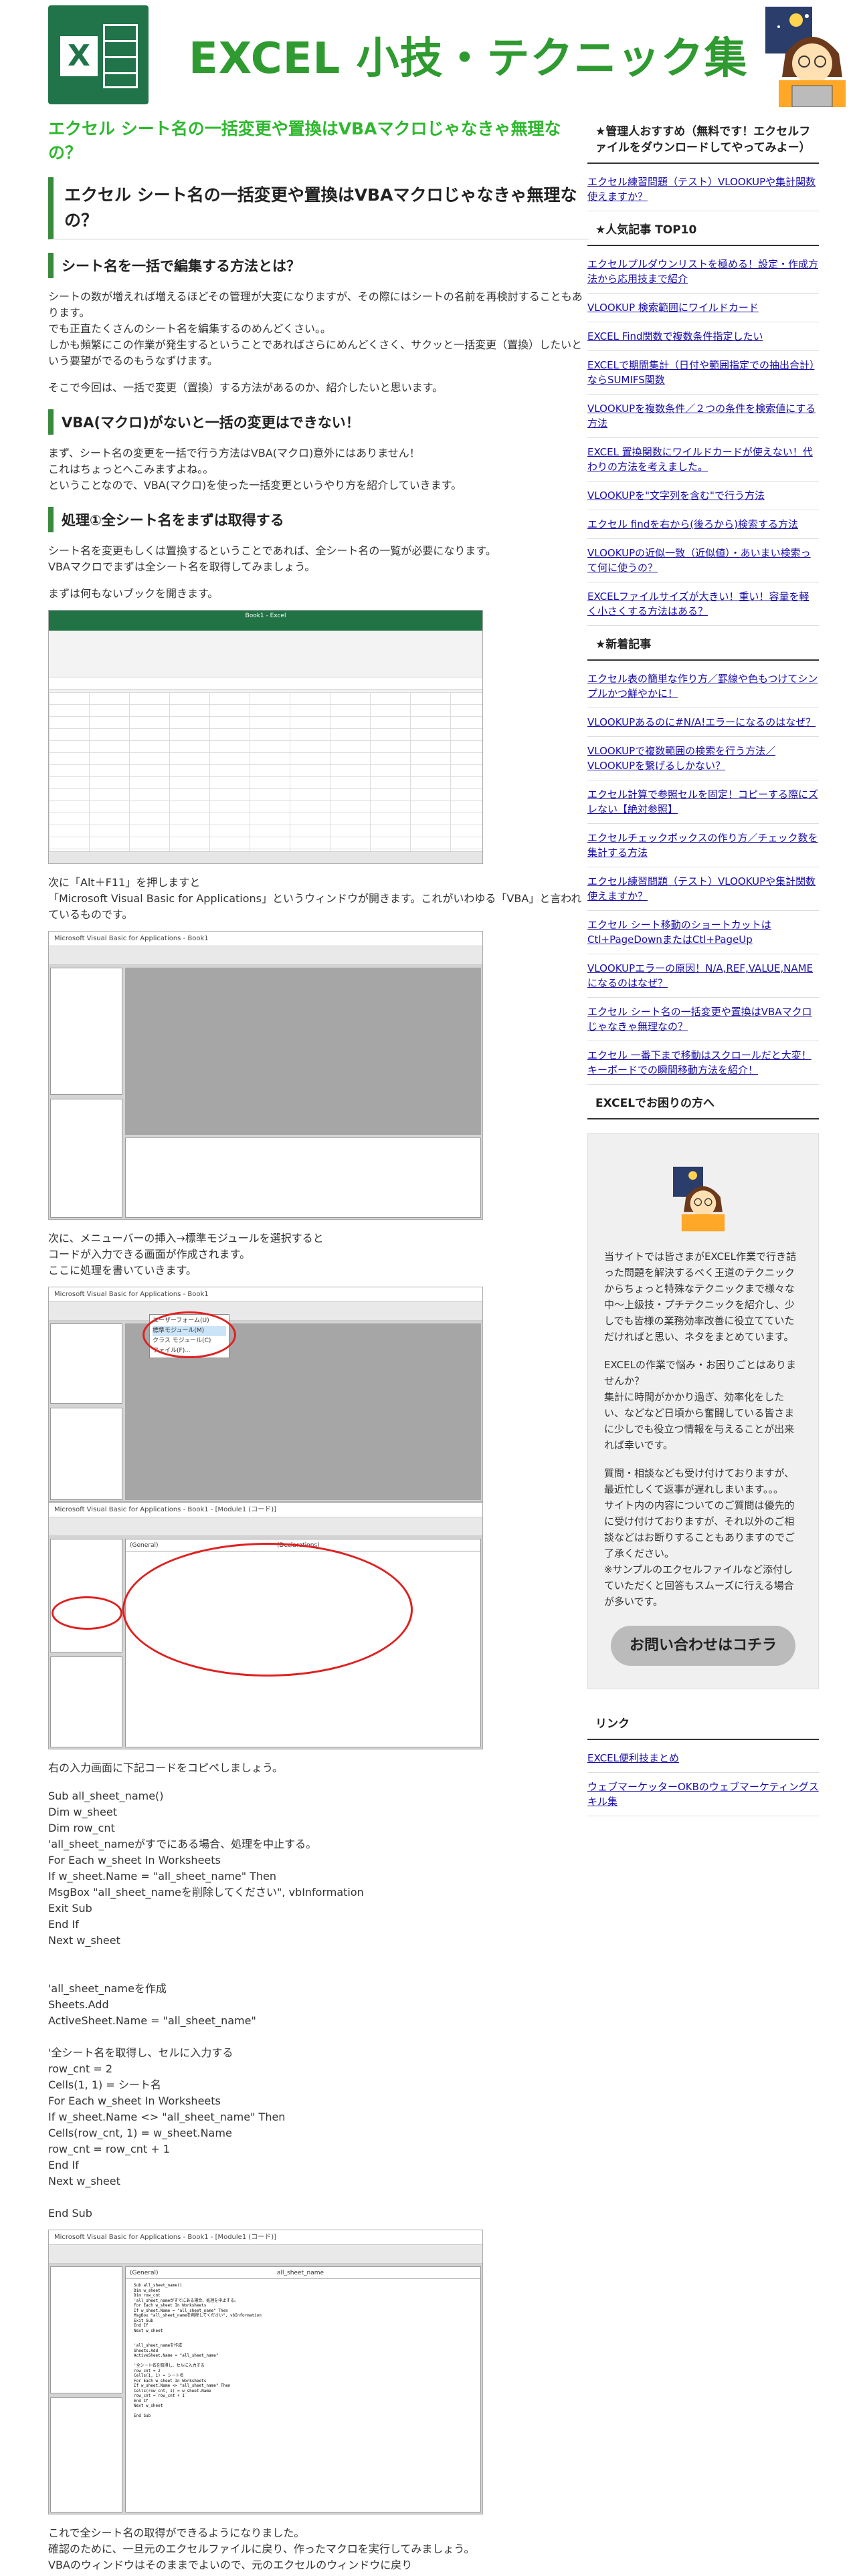 This screenshot has width=859, height=2576. Describe the element at coordinates (318, 208) in the screenshot. I see `article-title: エクセル シート名の一括変更や置換はVBAマクロじゃなきゃ無理なの？` at that location.